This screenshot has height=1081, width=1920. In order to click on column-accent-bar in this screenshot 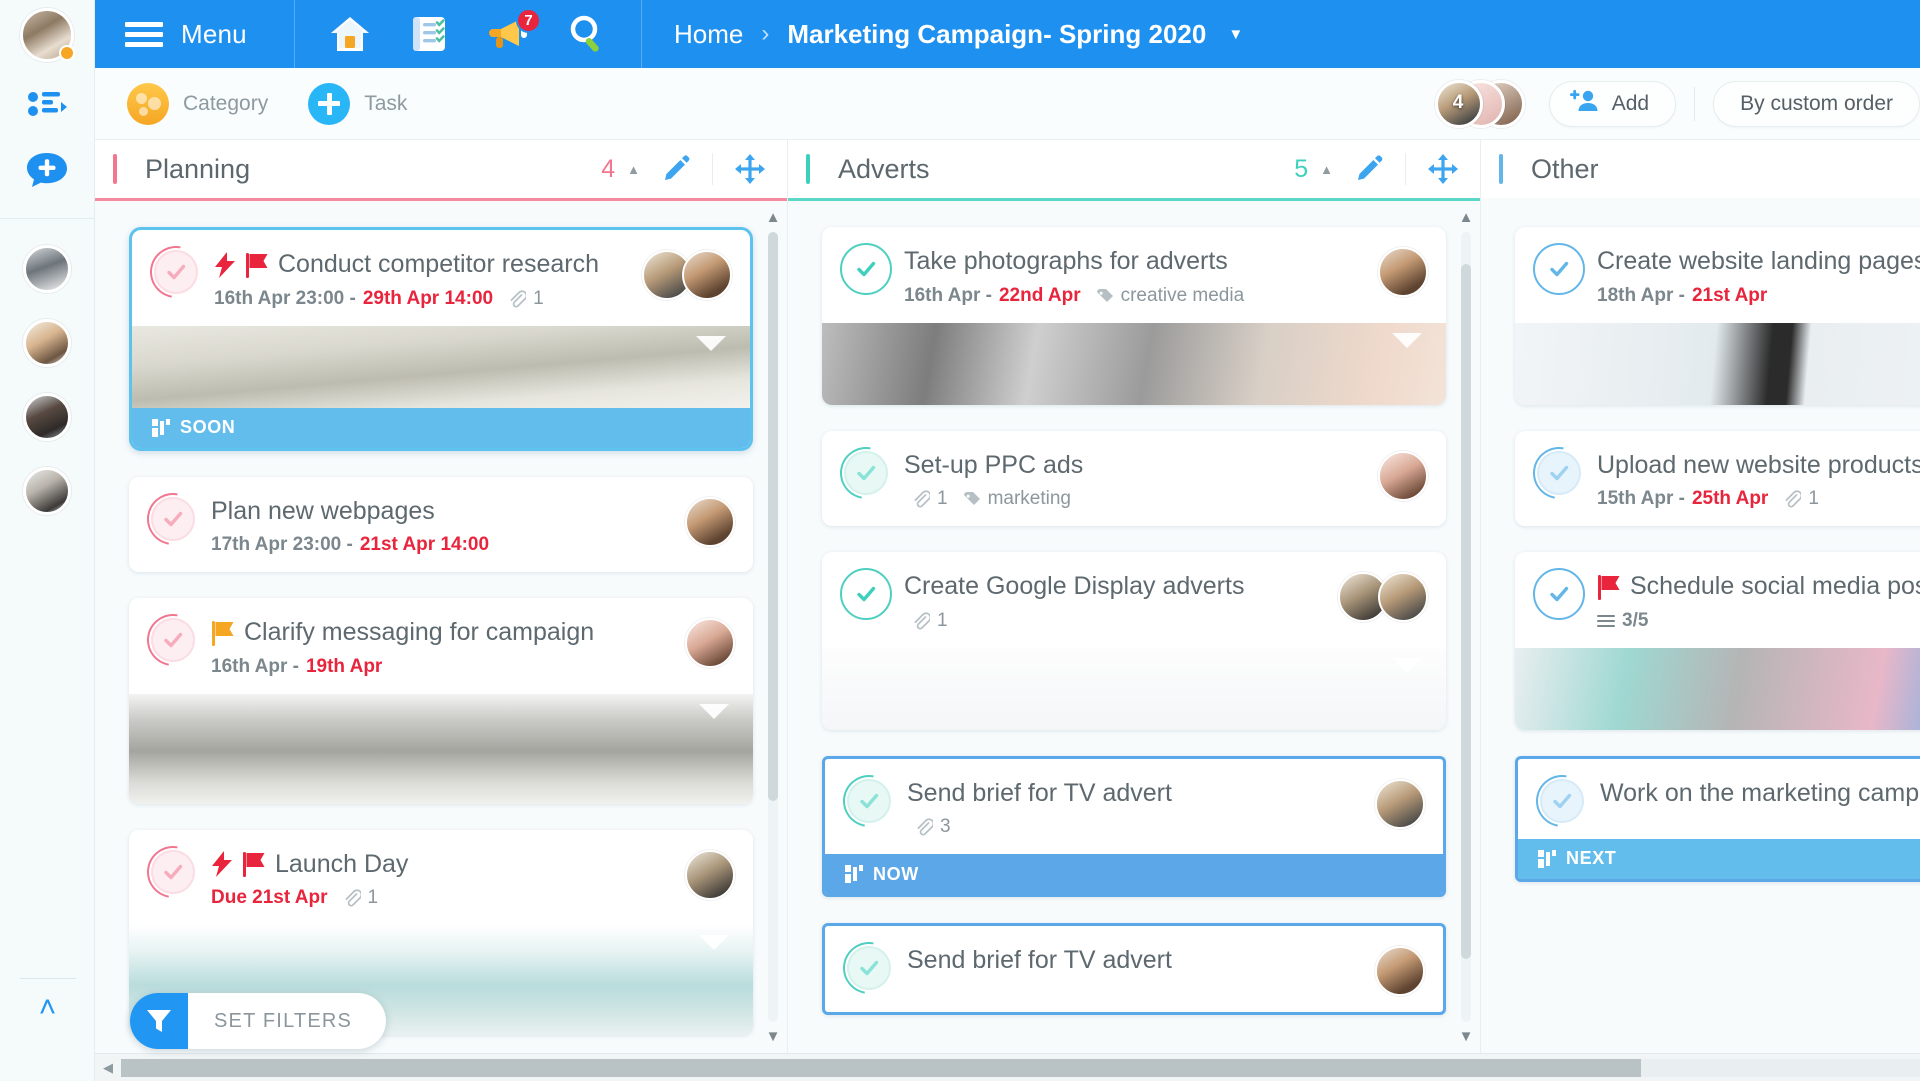, I will do `click(1501, 169)`.